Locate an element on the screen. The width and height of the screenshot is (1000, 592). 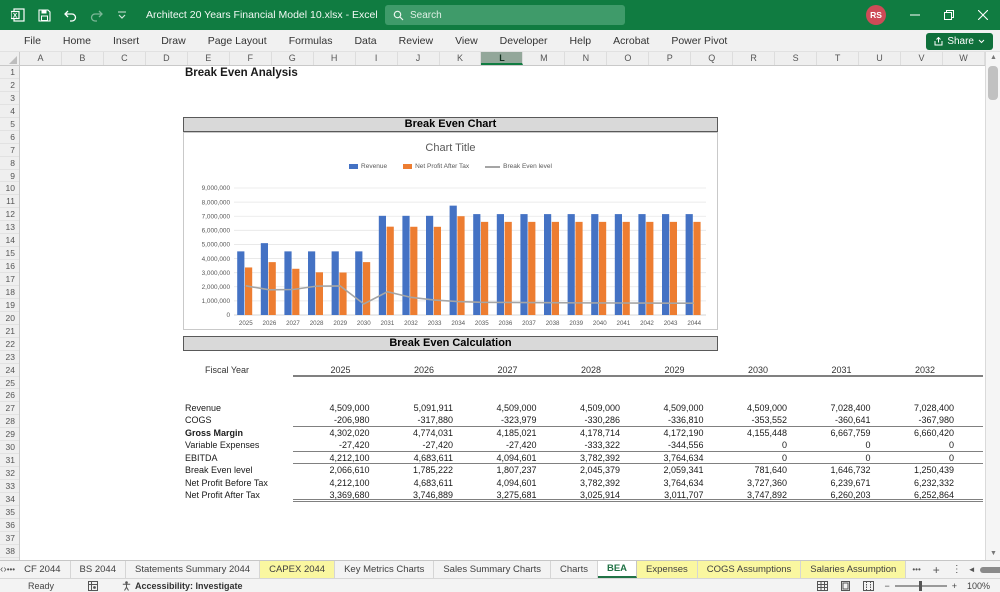
table-cell: 1,807,237 is located at coordinates (502, 470).